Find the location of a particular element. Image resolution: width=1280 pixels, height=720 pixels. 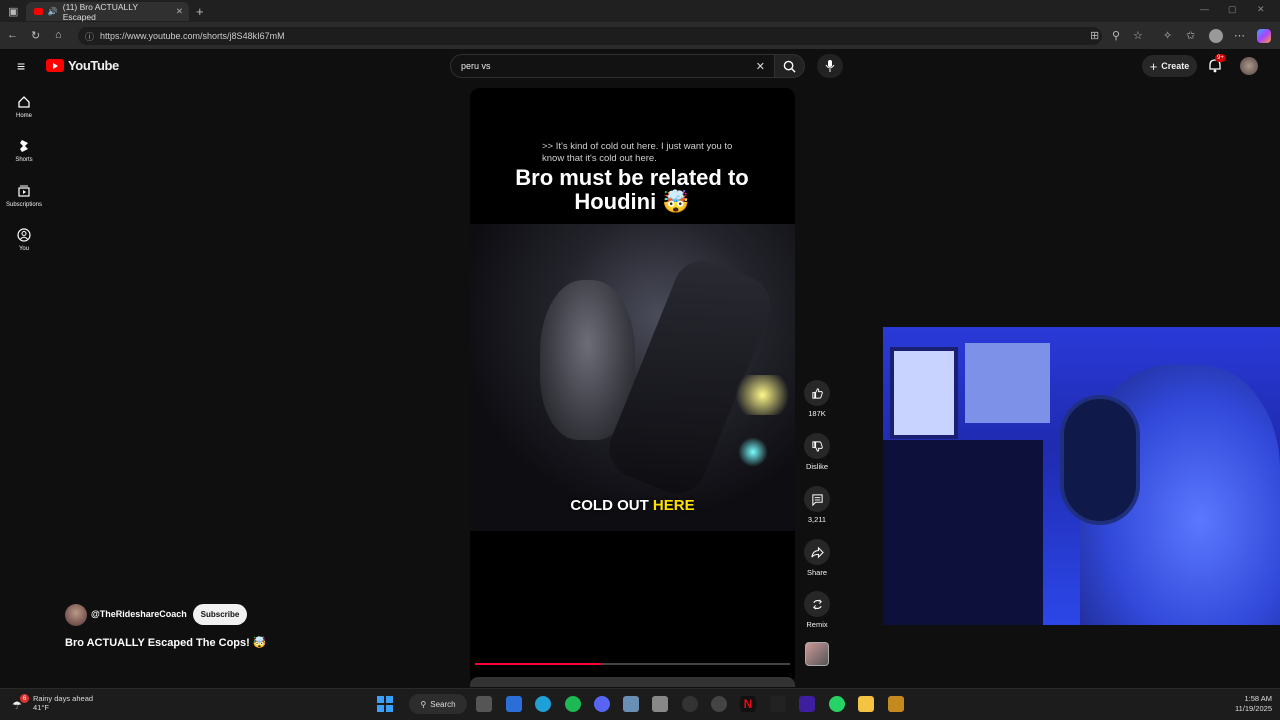

account-avatar is located at coordinates (1249, 66).